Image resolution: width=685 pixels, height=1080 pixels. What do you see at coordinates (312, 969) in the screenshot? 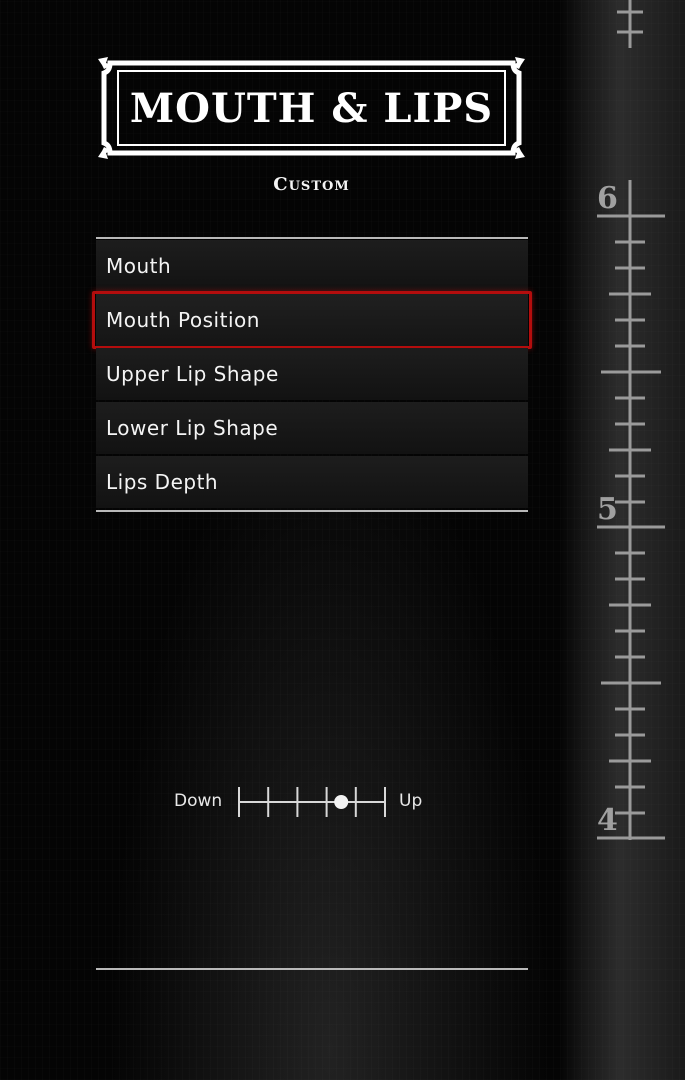
I see `footer-divider` at bounding box center [312, 969].